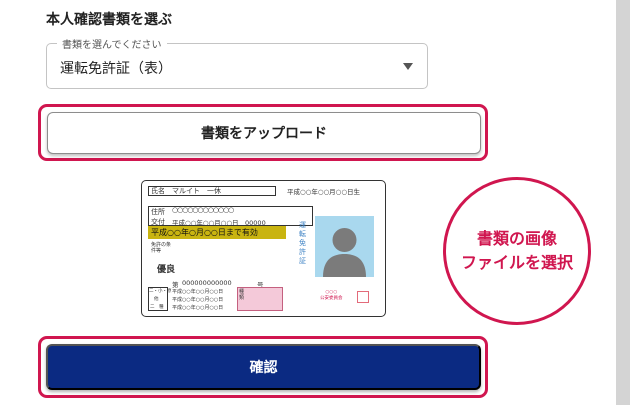 The height and width of the screenshot is (405, 630). Describe the element at coordinates (112, 43) in the screenshot. I see `select-legend: 書類を選んでください` at that location.